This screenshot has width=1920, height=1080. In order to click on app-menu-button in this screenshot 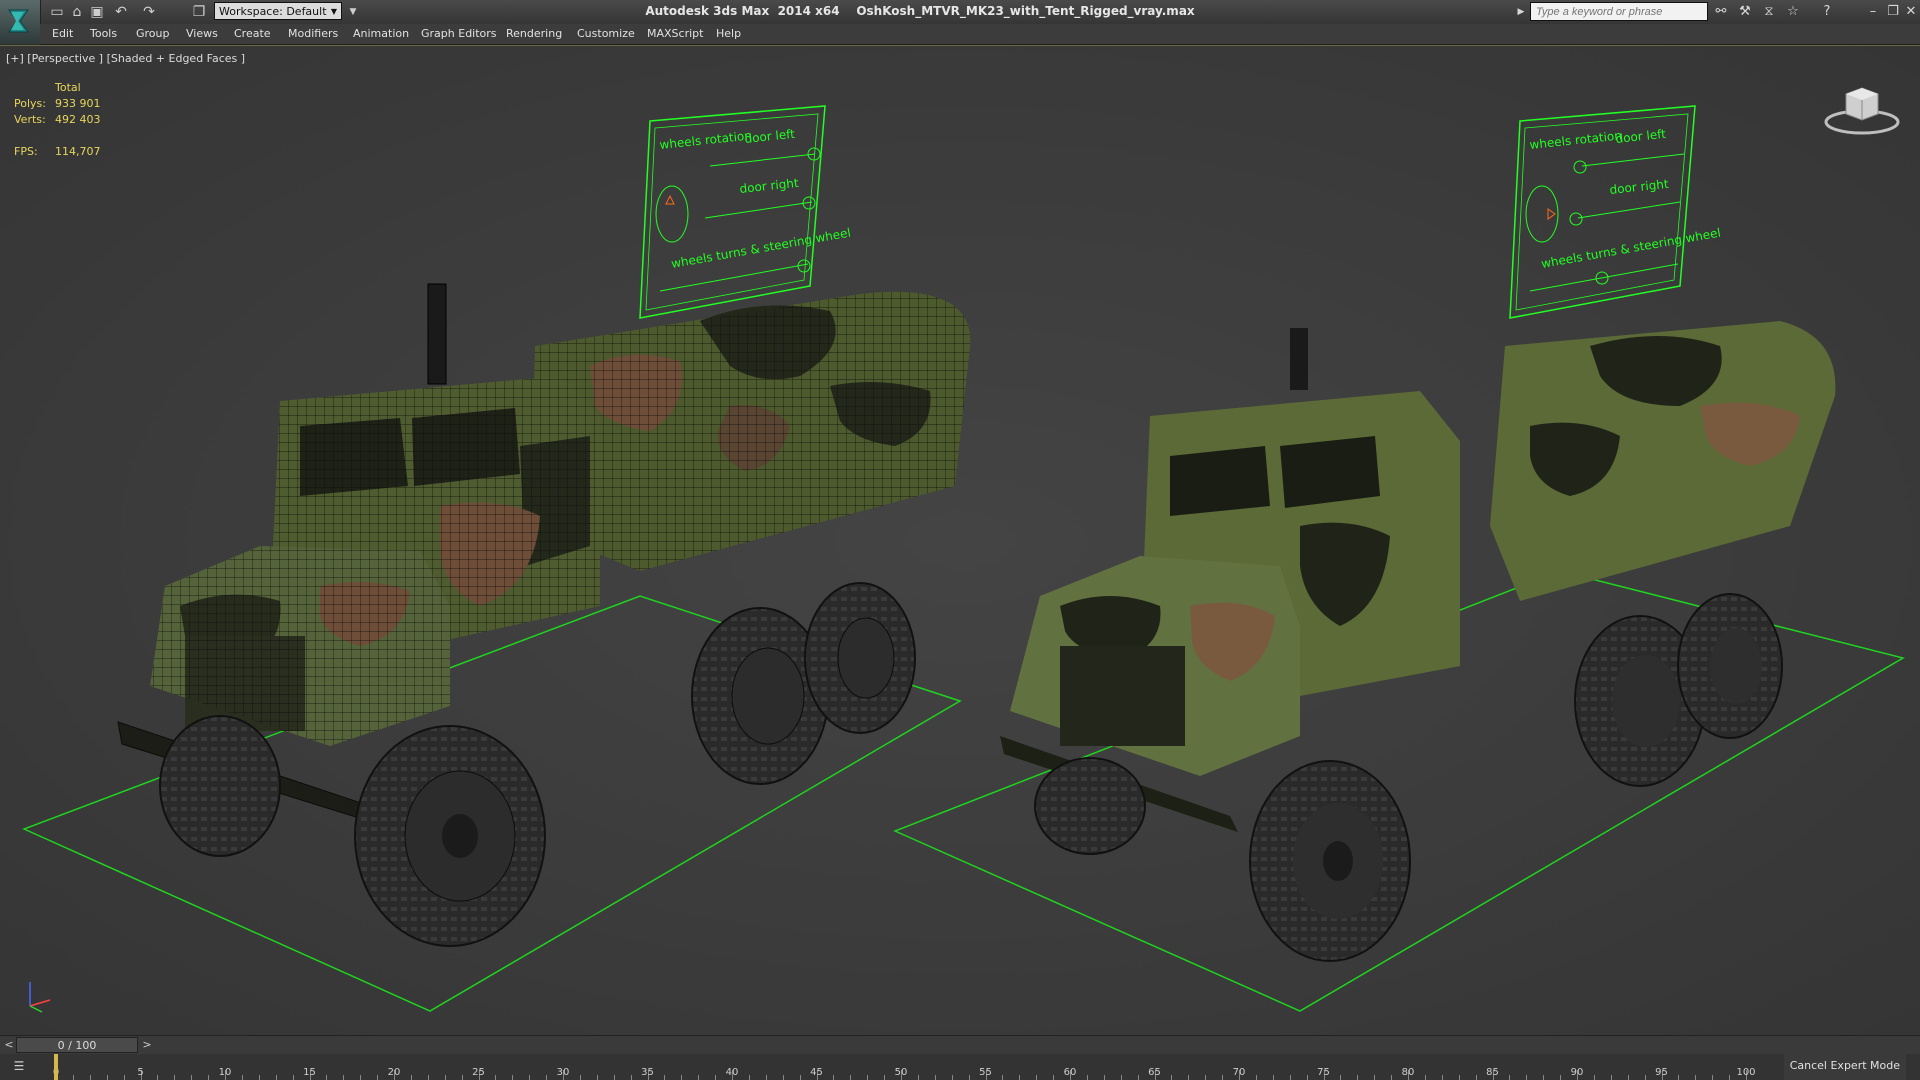, I will do `click(20, 22)`.